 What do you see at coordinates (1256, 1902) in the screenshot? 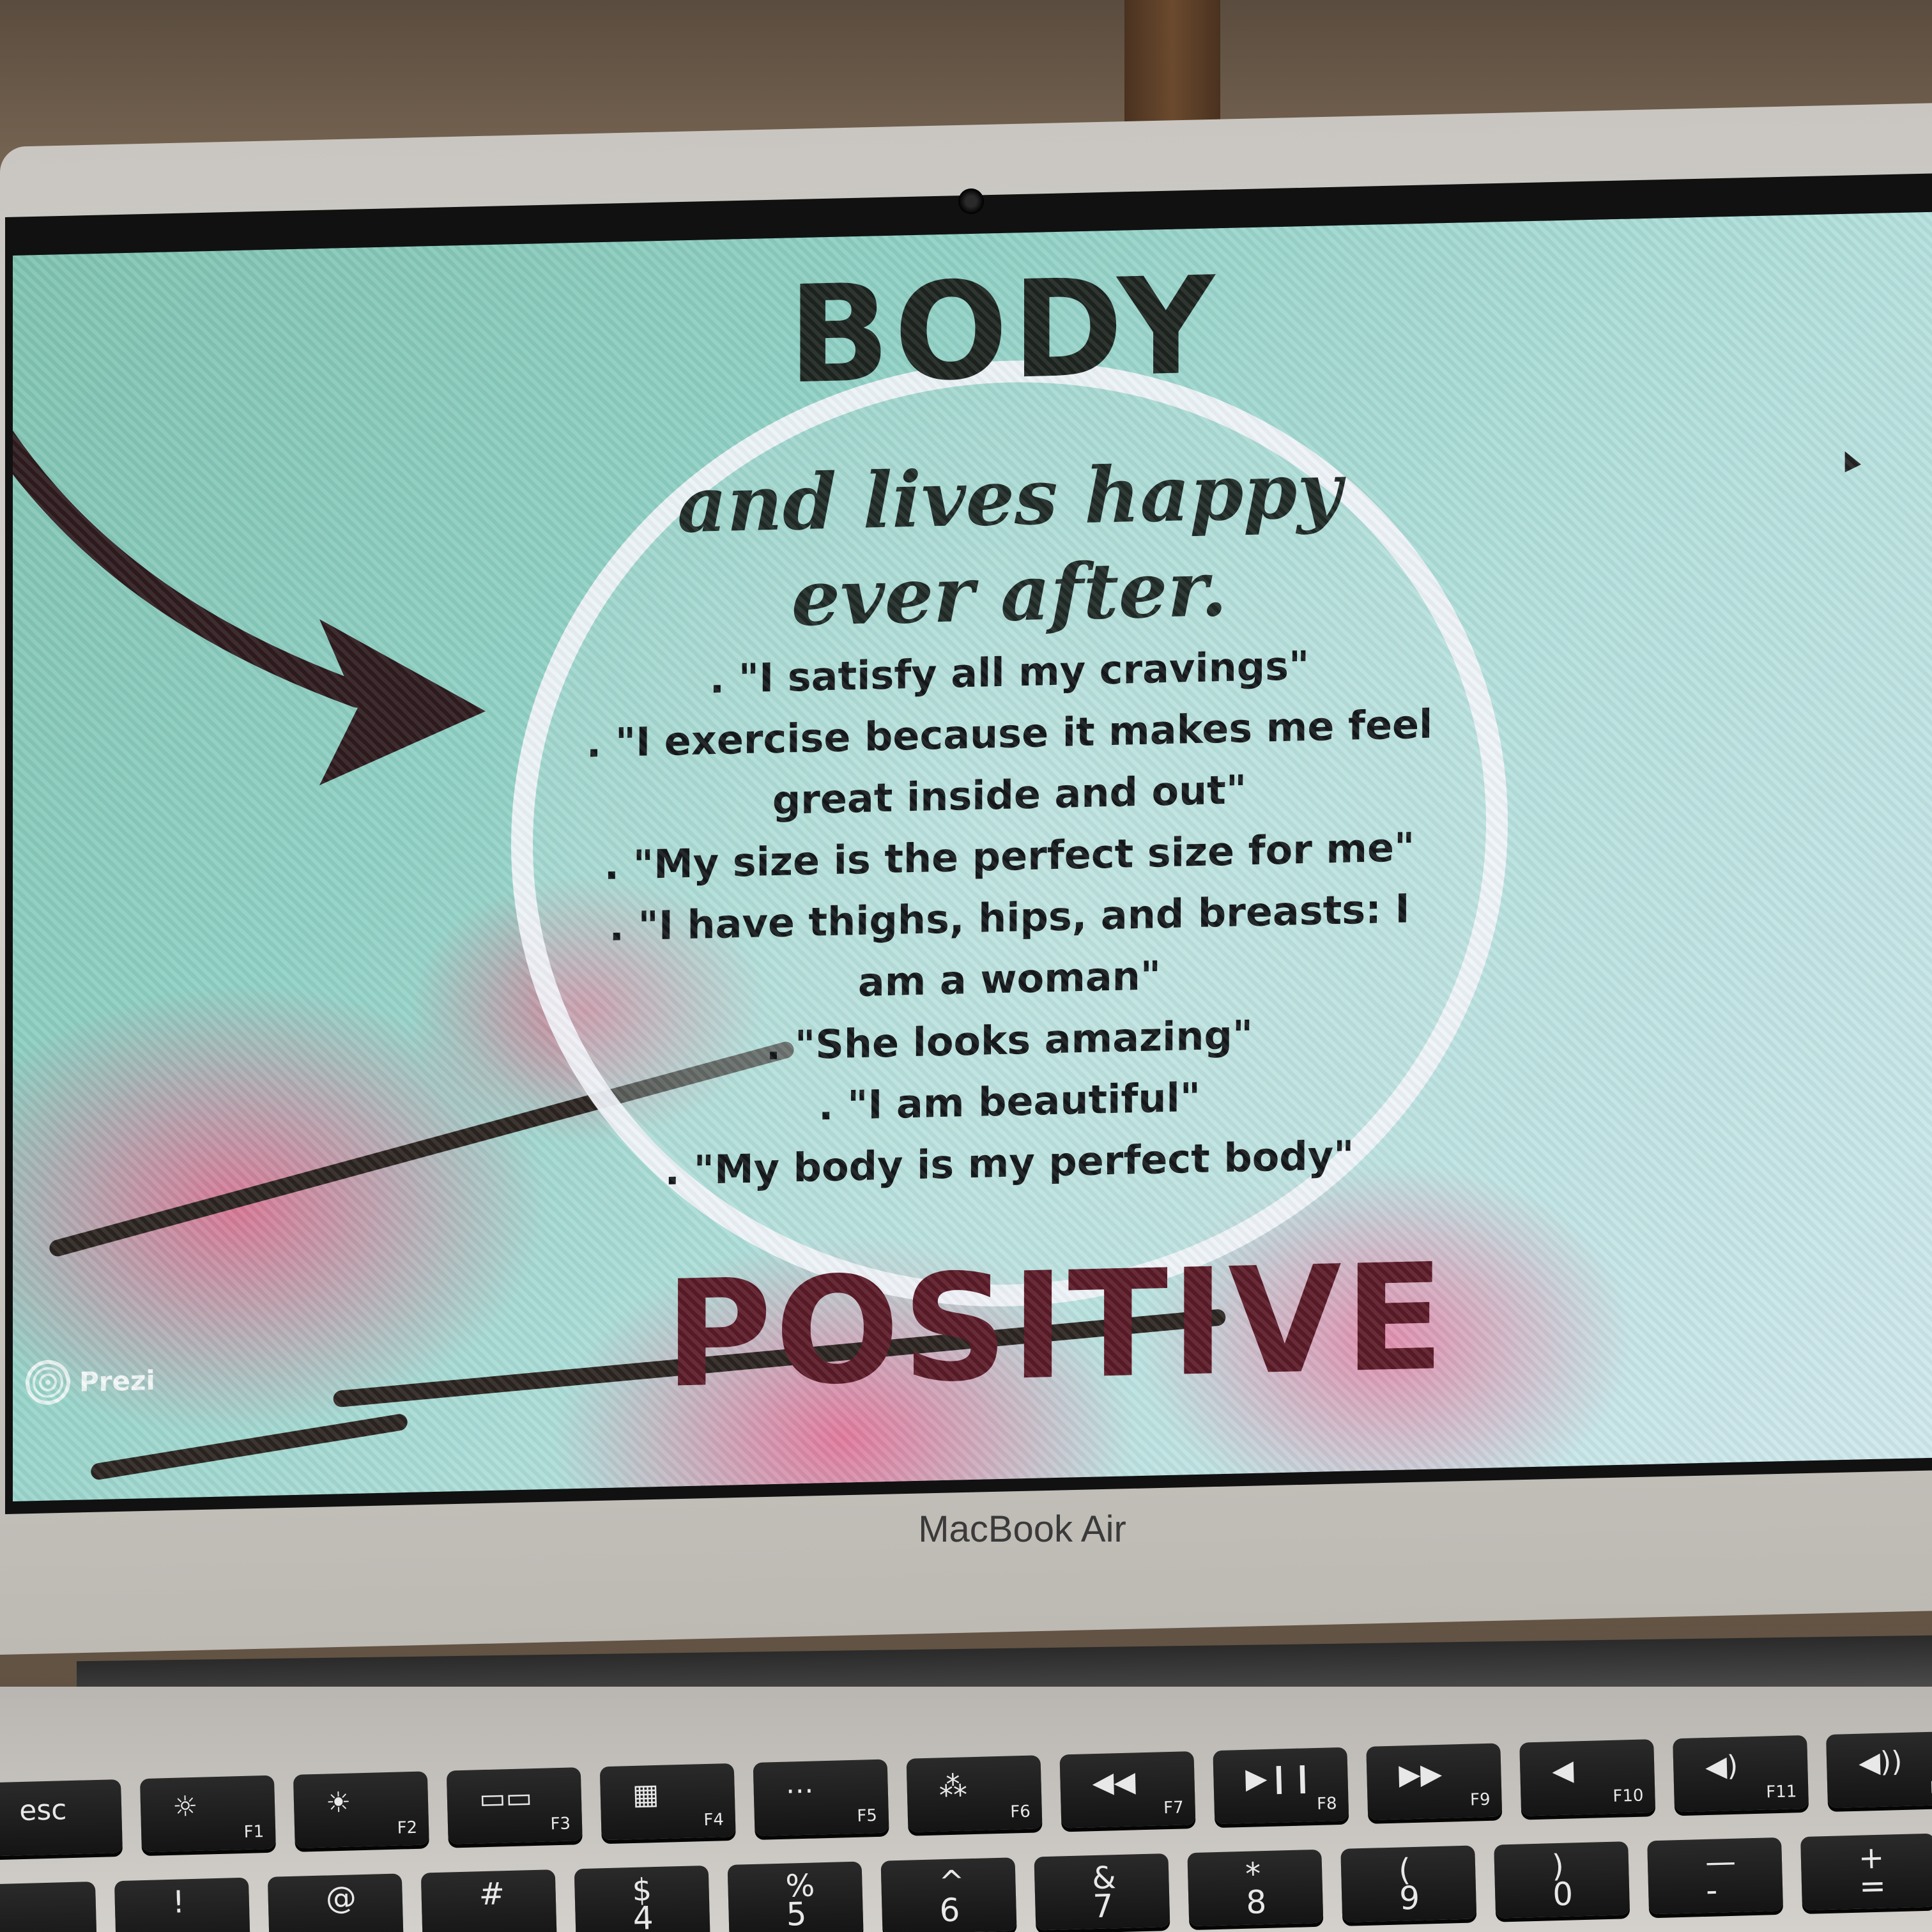
I see `key-number-label: 8` at bounding box center [1256, 1902].